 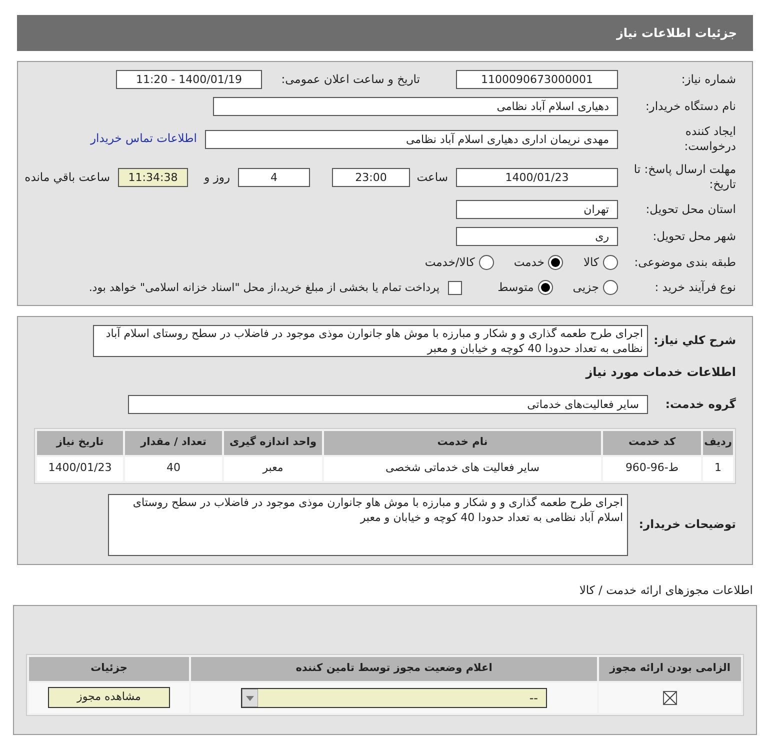 I want to click on radio-label: کالا/خدمت, so click(x=449, y=262).